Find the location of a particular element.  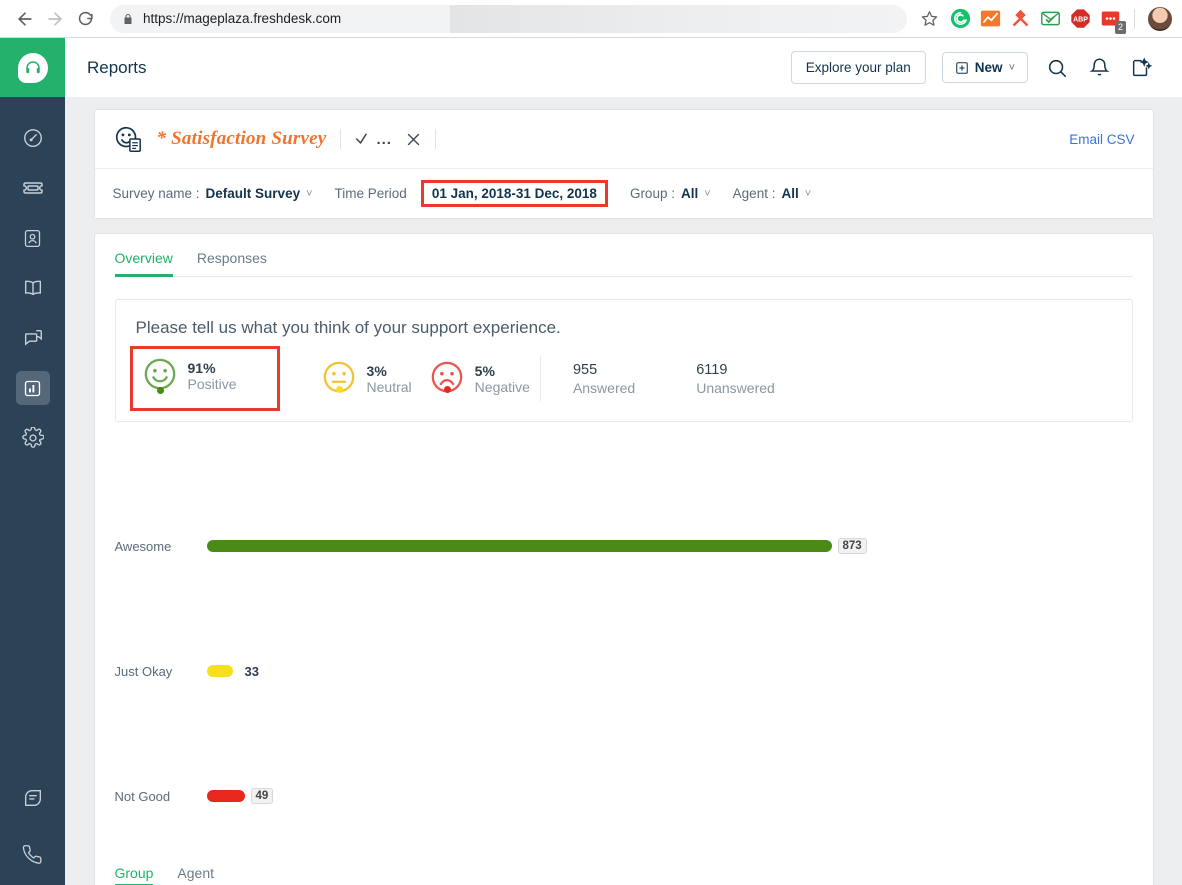

toolbar-divider is located at coordinates (1134, 18).